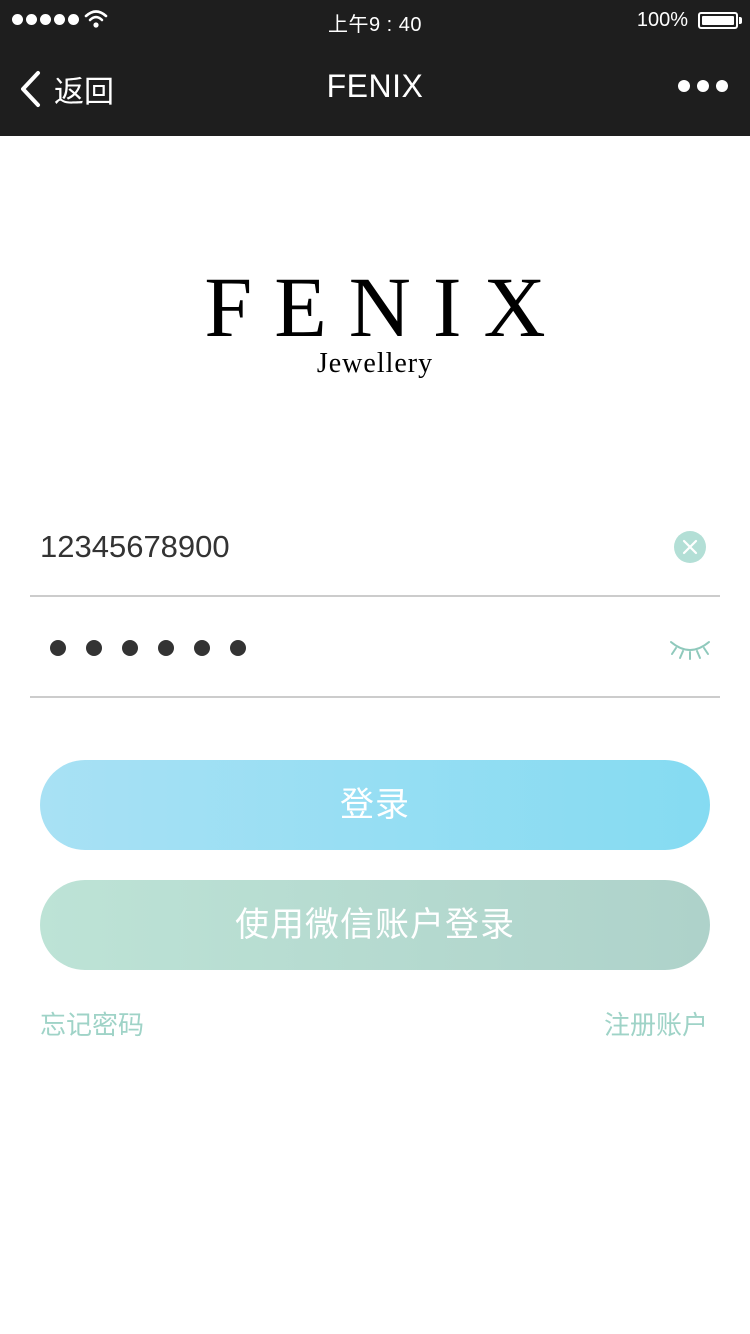 The image size is (750, 1334). I want to click on nav-bar: 返回 FENIX, so click(375, 88).